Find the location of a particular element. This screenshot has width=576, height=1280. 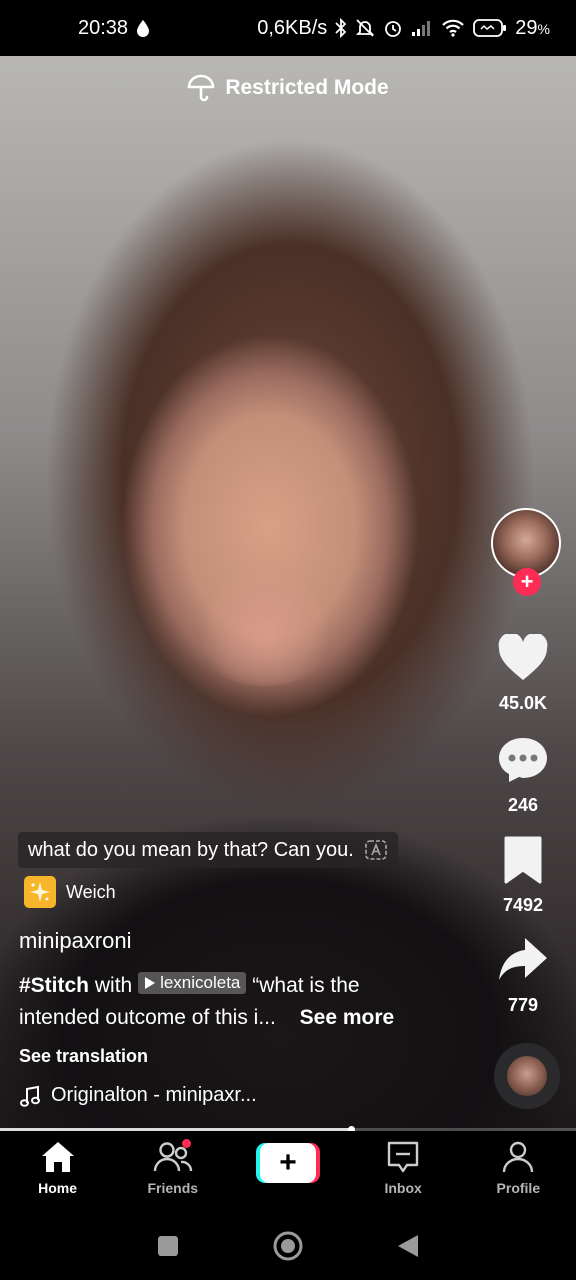

save-button: 7492 is located at coordinates (523, 876).